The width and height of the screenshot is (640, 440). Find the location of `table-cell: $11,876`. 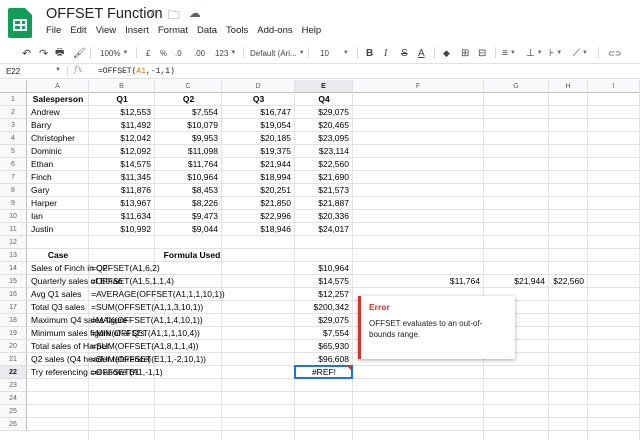

table-cell: $11,876 is located at coordinates (122, 190).